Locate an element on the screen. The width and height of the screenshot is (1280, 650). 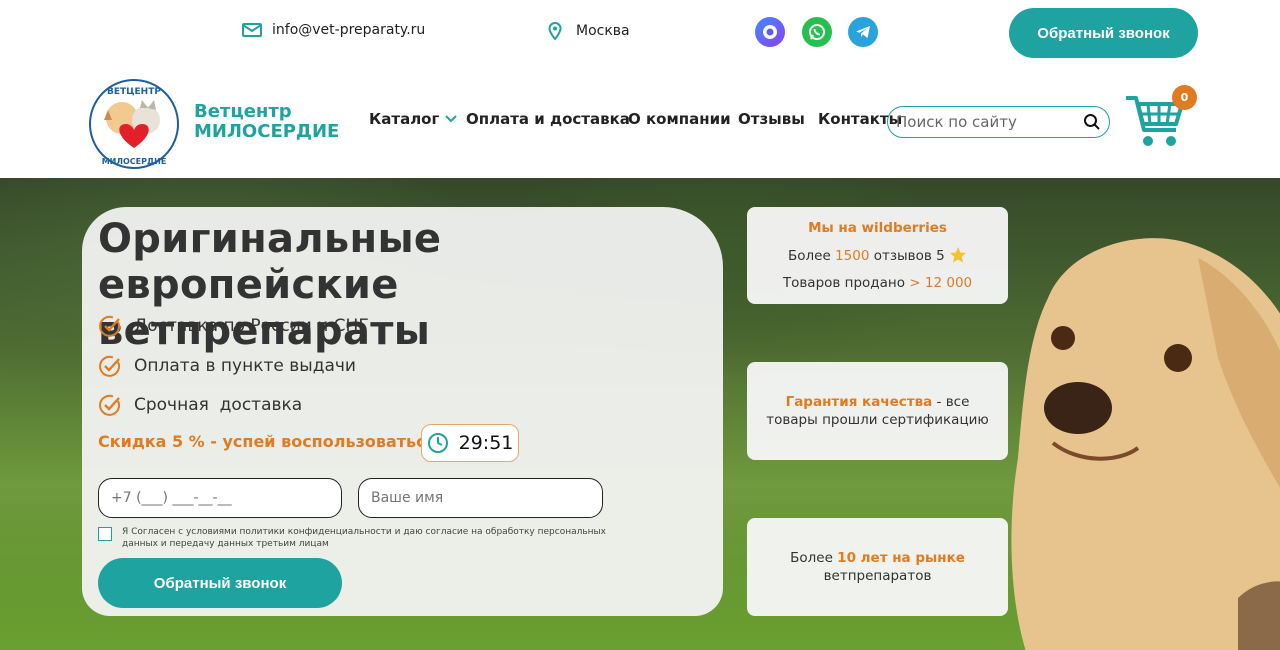
telegram-icon is located at coordinates (863, 32).